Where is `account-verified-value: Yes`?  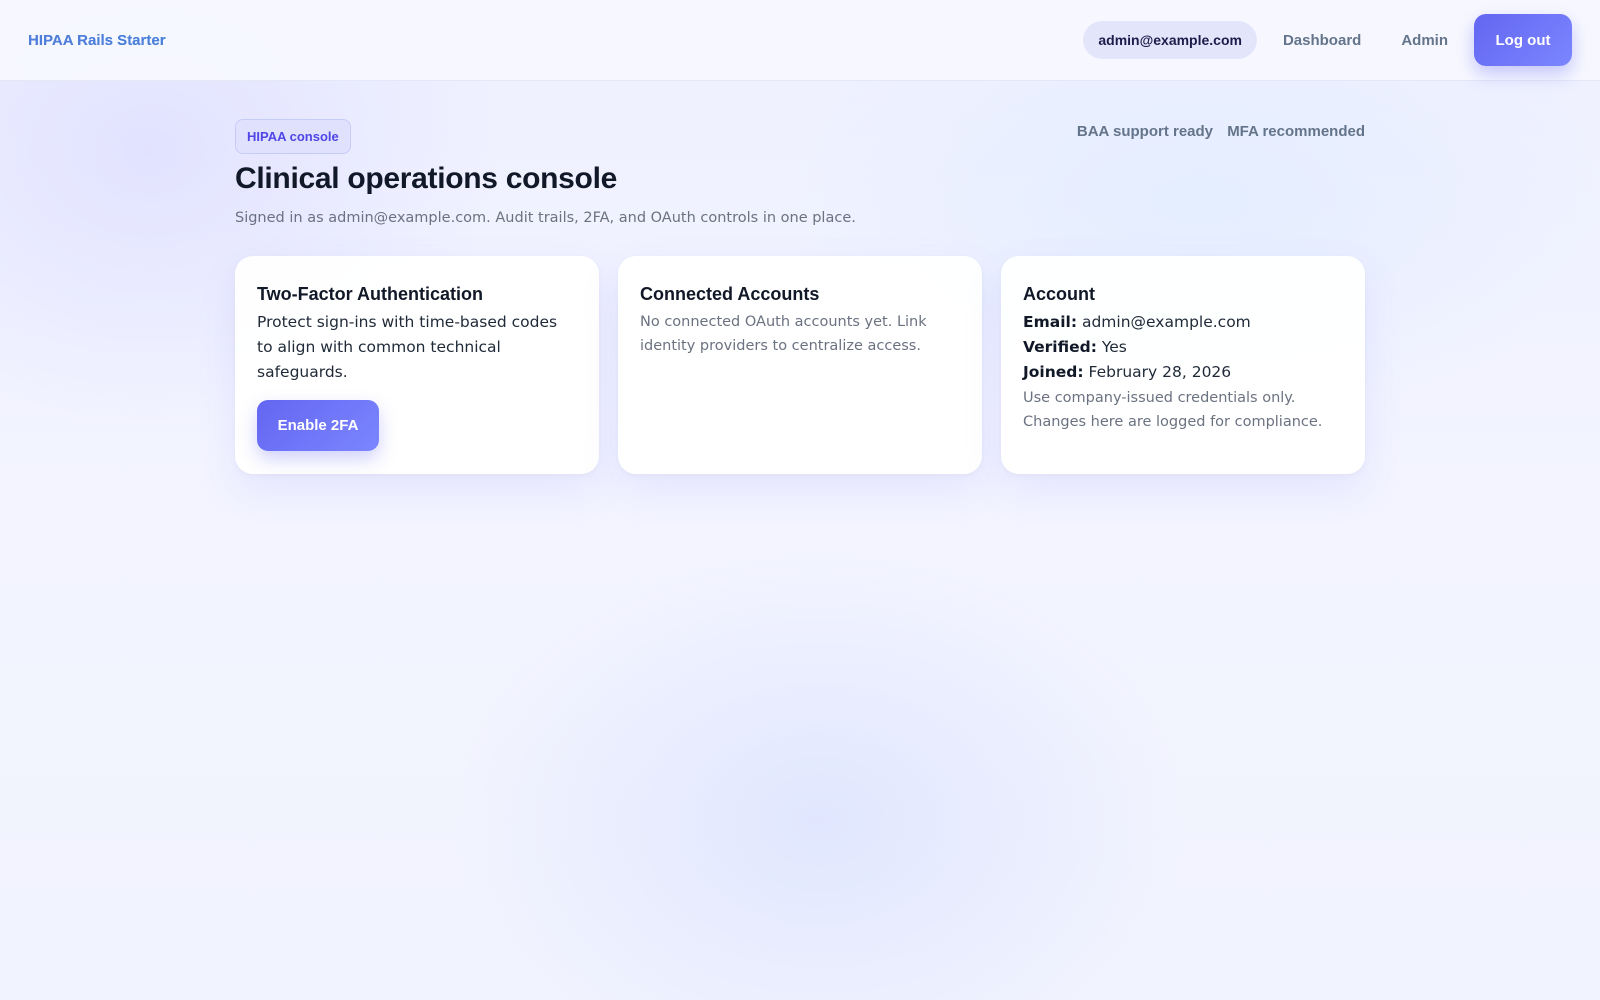 account-verified-value: Yes is located at coordinates (1114, 347).